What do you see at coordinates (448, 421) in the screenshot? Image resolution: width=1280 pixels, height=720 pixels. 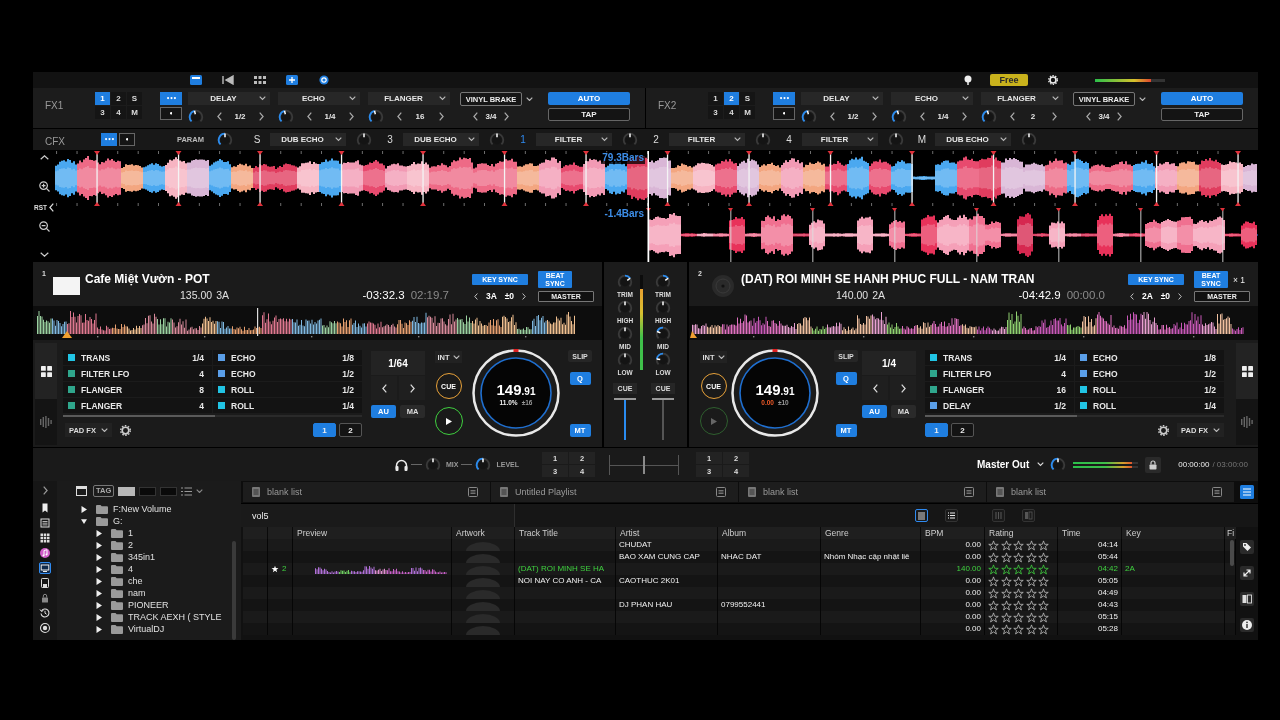 I see `play-button` at bounding box center [448, 421].